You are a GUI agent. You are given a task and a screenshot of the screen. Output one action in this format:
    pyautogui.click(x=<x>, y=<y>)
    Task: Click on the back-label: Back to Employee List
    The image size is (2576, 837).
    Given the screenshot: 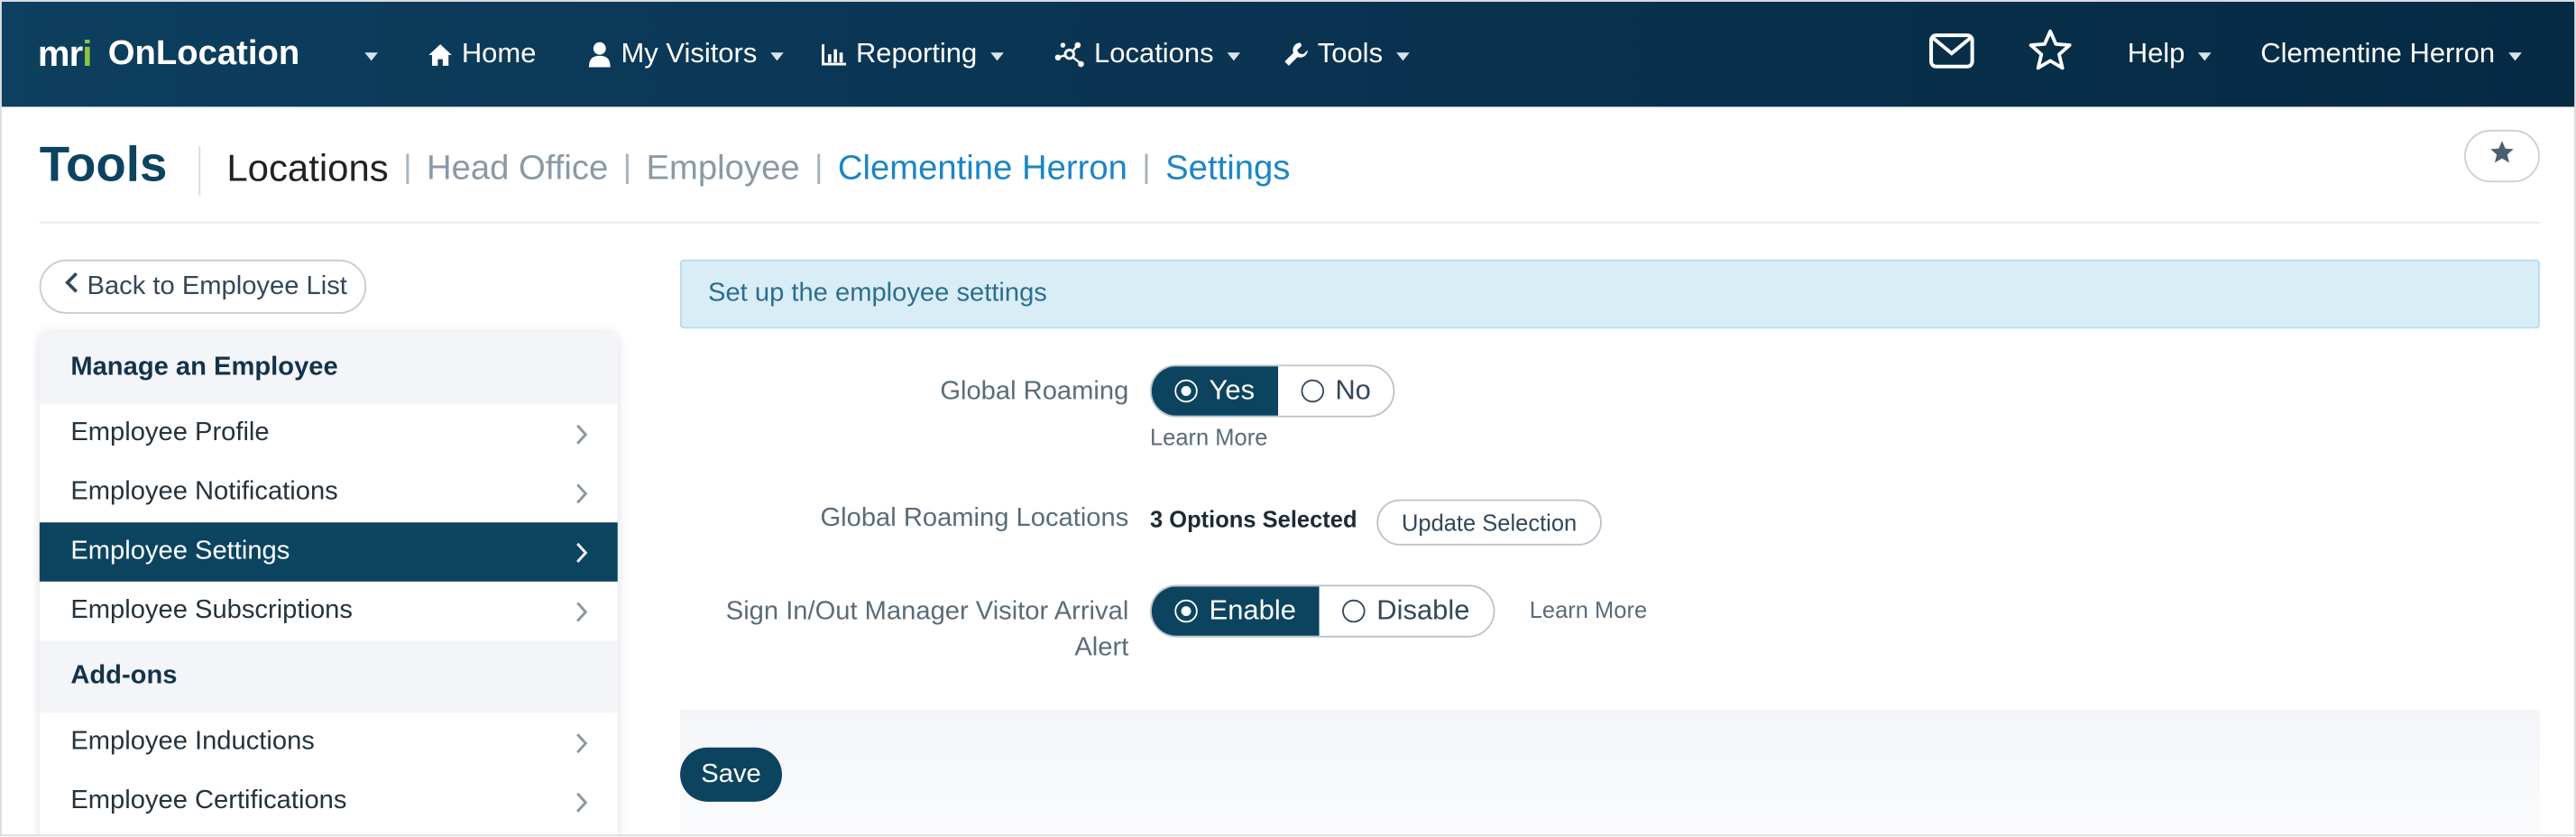 What is the action you would take?
    pyautogui.click(x=217, y=285)
    